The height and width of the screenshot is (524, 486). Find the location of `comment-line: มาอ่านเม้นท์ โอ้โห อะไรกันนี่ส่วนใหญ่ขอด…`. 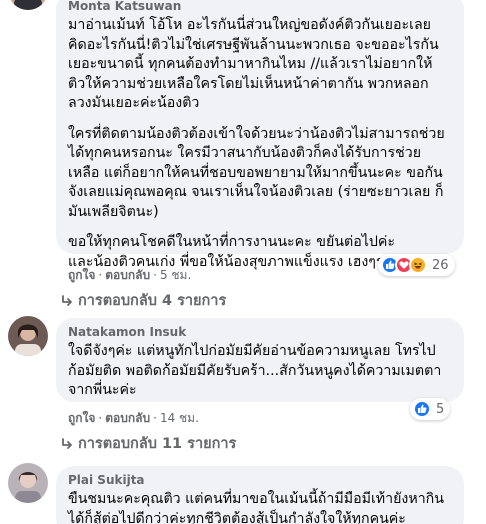

comment-line: มาอ่านเม้นท์ โอ้โห อะไรกันนี่ส่วนใหญ่ขอด… is located at coordinates (249, 25).